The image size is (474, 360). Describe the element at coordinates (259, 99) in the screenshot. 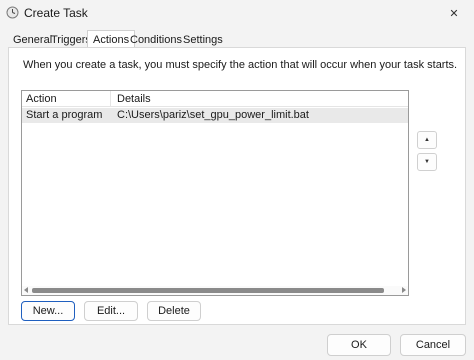

I see `column-header-details: Details` at that location.